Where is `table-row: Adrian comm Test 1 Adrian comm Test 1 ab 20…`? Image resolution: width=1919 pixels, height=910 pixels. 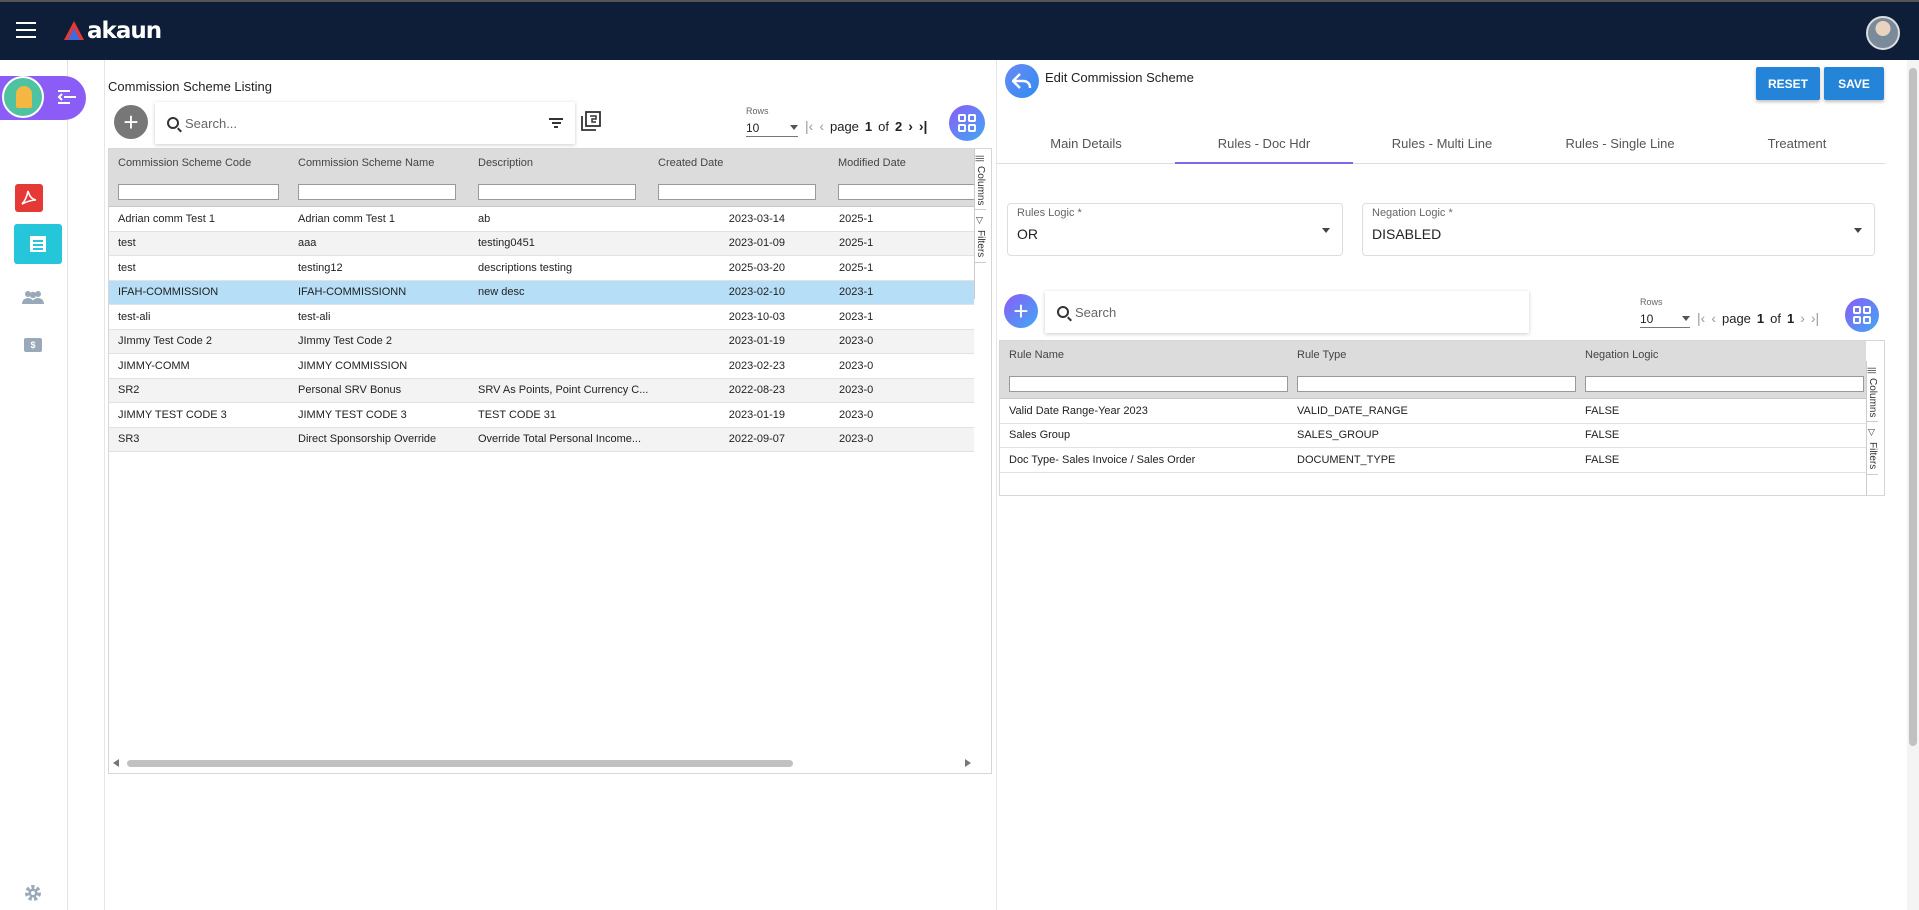 table-row: Adrian comm Test 1 Adrian comm Test 1 ab 20… is located at coordinates (541, 219).